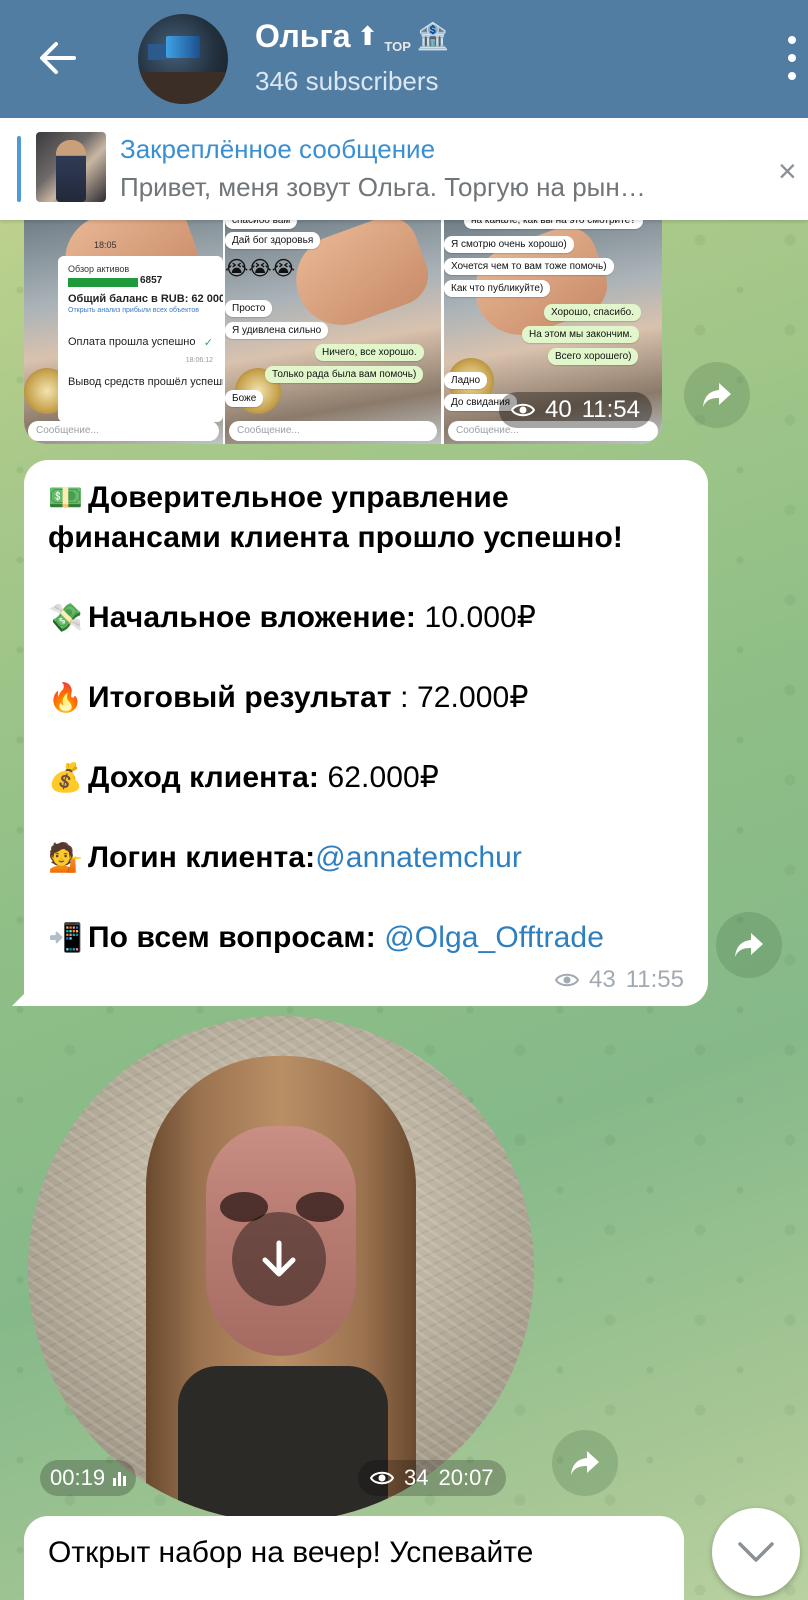 Image resolution: width=808 pixels, height=1600 pixels. What do you see at coordinates (367, 36) in the screenshot?
I see `up-arrow-icon: ⬆` at bounding box center [367, 36].